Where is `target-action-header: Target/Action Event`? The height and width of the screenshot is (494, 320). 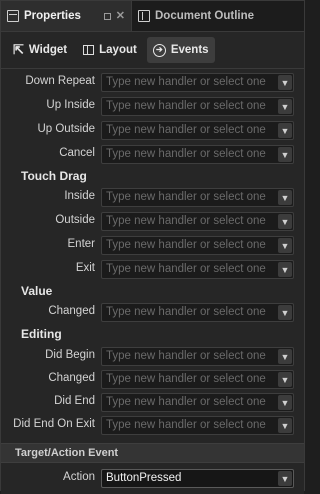
target-action-header: Target/Action Event is located at coordinates (152, 453).